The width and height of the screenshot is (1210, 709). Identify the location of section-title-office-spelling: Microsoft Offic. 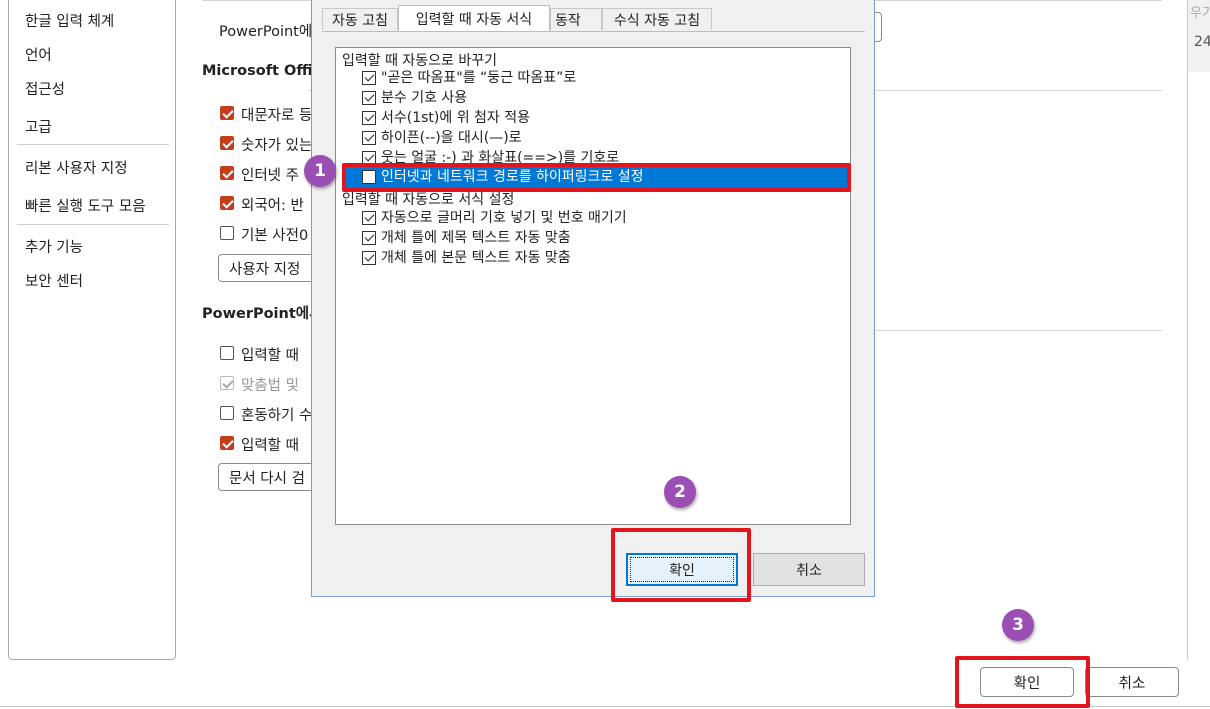
(262, 71).